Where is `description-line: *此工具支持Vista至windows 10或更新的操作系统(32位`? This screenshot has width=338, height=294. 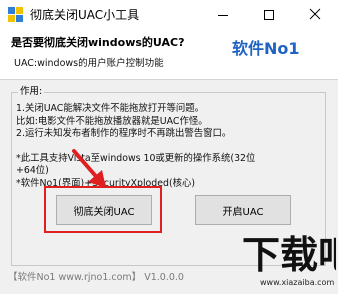 description-line: *此工具支持Vista至windows 10或更新的操作系统(32位 is located at coordinates (136, 158).